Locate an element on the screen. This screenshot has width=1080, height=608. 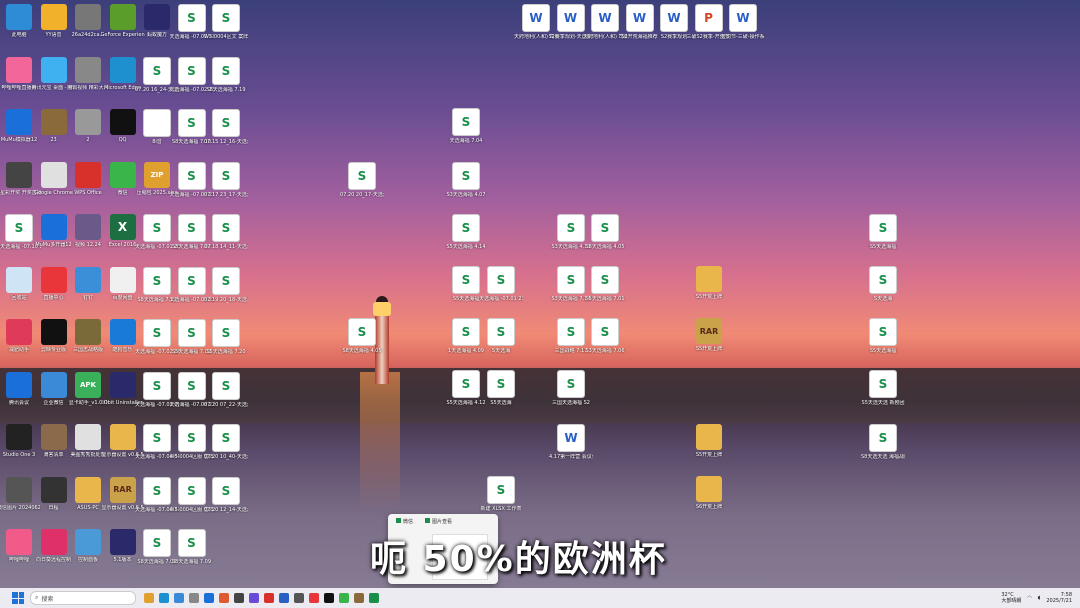
desktop-icon: S07.17 23_17-天选海福 is located at coordinates (226, 179).